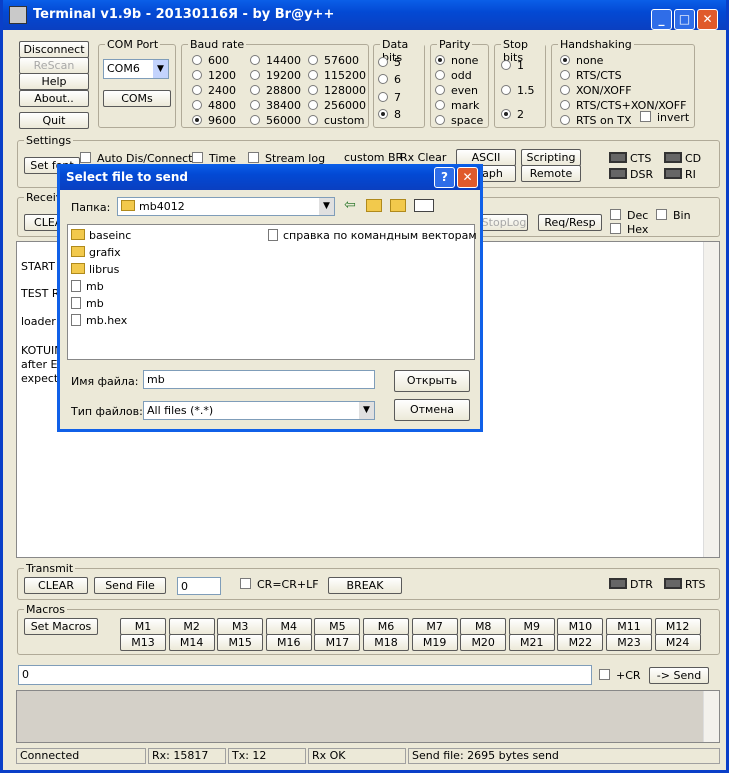 This screenshot has height=773, width=729. What do you see at coordinates (673, 215) in the screenshot?
I see `bin-checkbox: Bin` at bounding box center [673, 215].